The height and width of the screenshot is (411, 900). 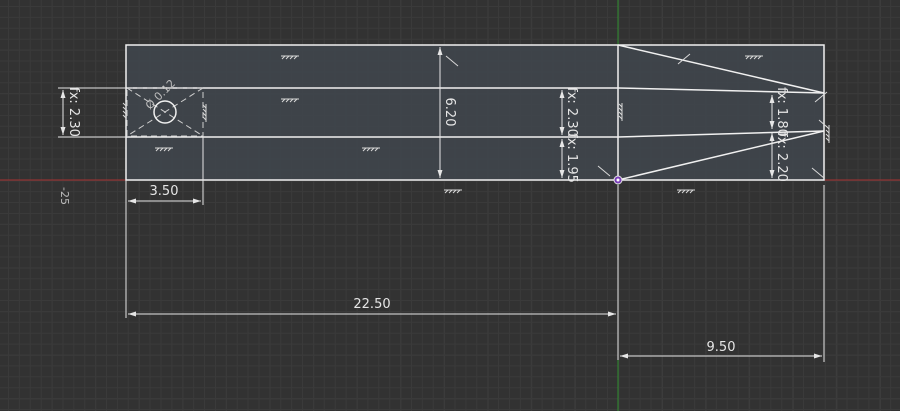 I want to click on dim-22-50: 22.50, so click(x=371, y=304).